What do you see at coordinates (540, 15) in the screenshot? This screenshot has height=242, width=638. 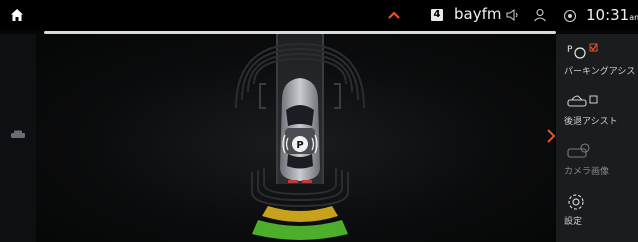 I see `user-icon` at bounding box center [540, 15].